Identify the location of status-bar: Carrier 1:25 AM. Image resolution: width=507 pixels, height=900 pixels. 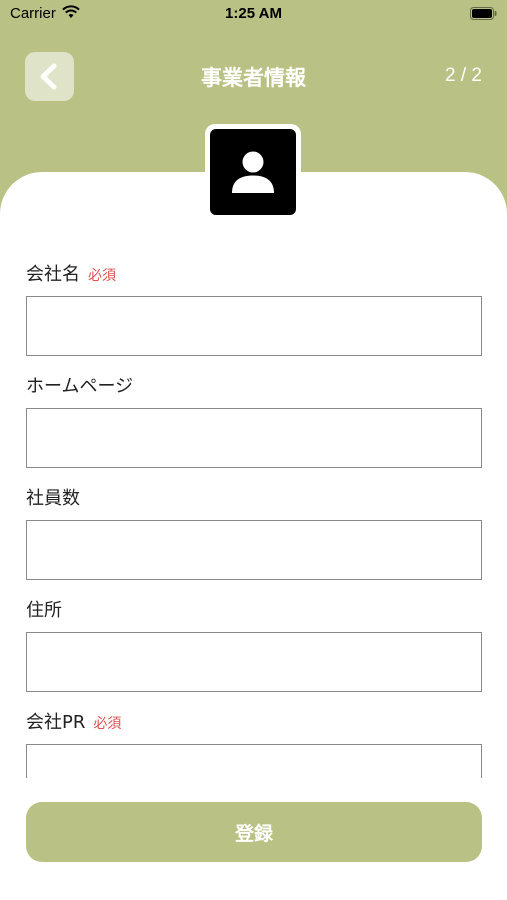
(253, 15).